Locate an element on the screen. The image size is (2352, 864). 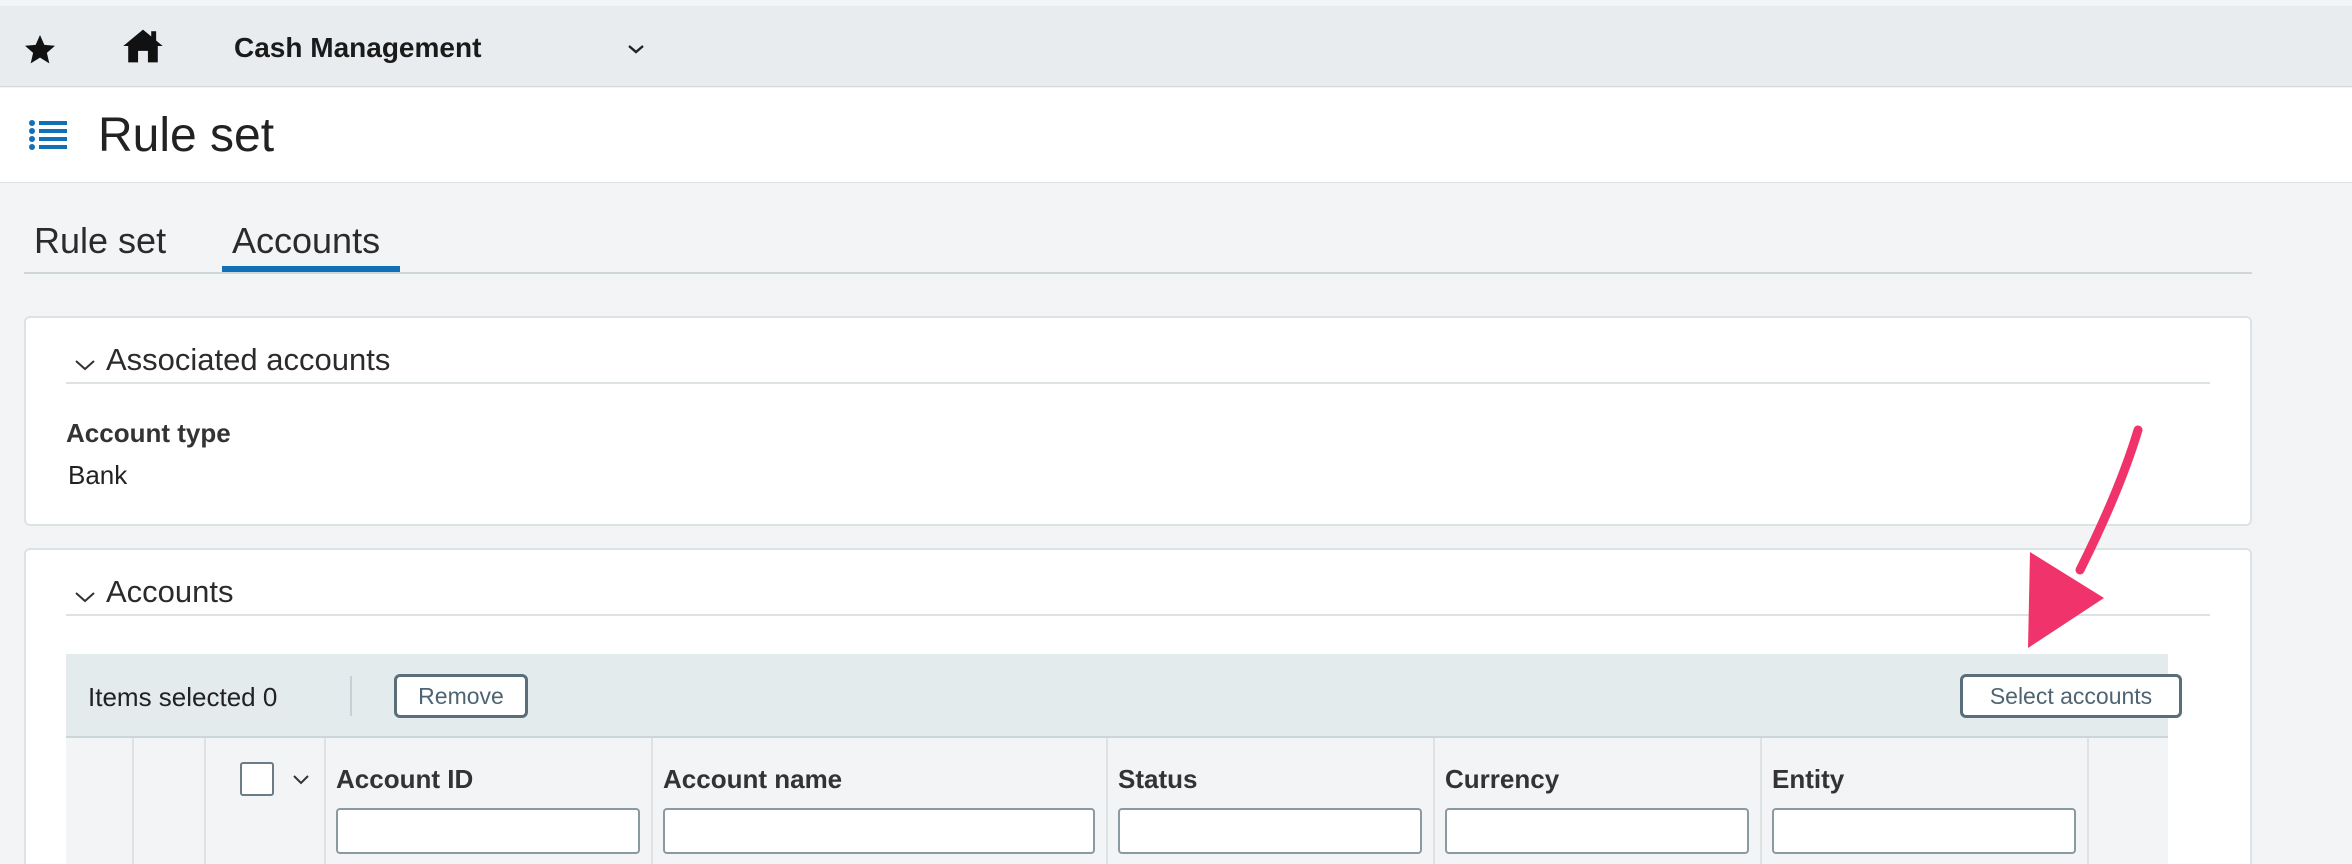
tab-bar: Rule set Accounts is located at coordinates (1138, 244).